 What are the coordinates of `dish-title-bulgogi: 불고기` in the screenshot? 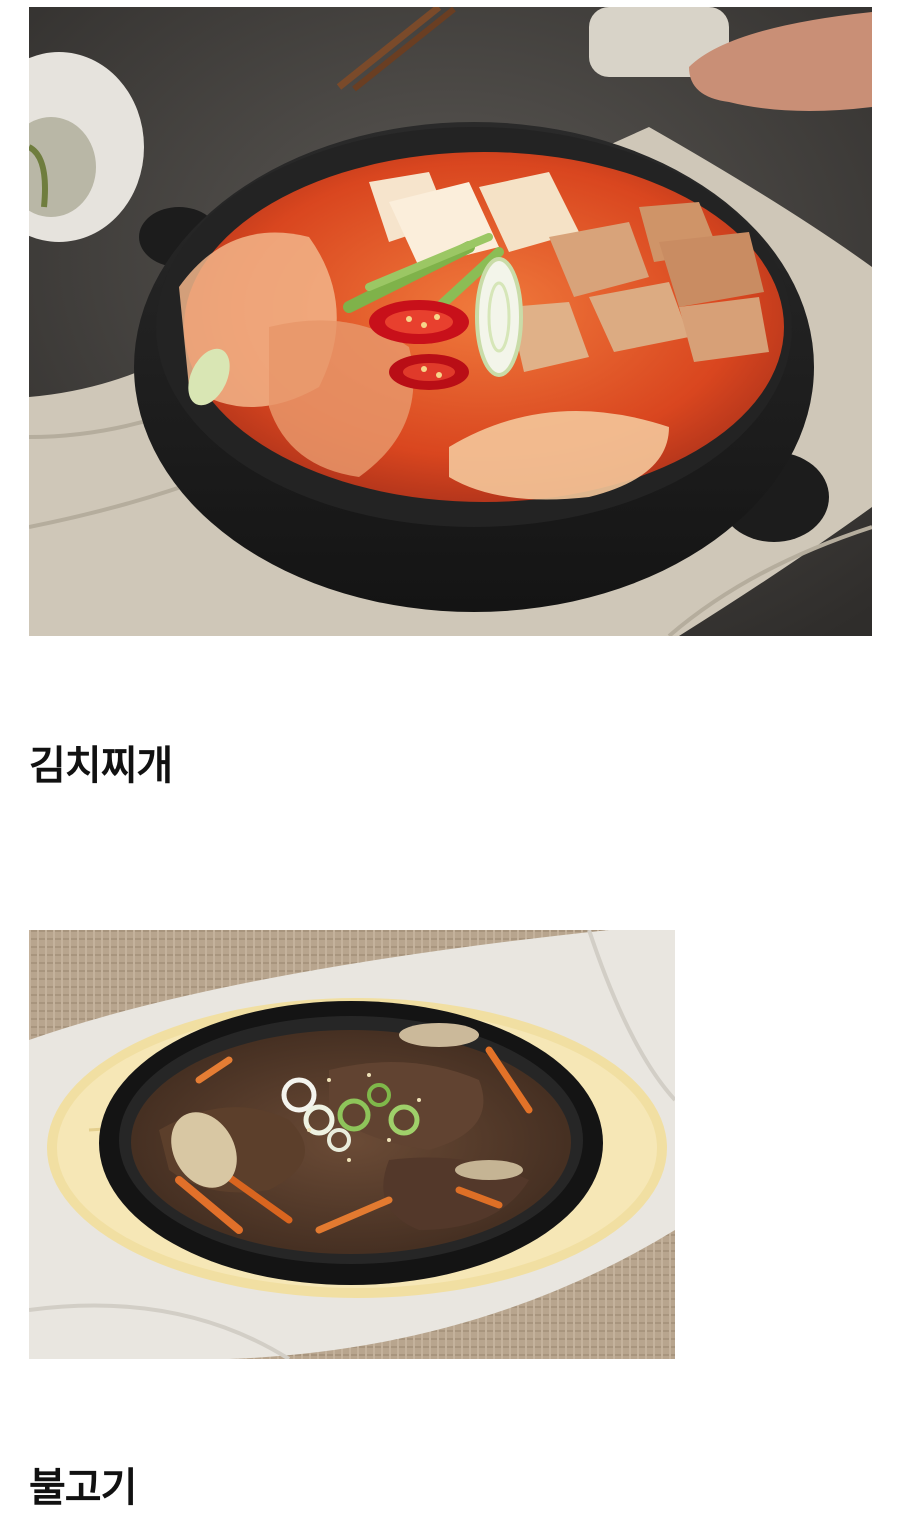 It's located at (83, 1488).